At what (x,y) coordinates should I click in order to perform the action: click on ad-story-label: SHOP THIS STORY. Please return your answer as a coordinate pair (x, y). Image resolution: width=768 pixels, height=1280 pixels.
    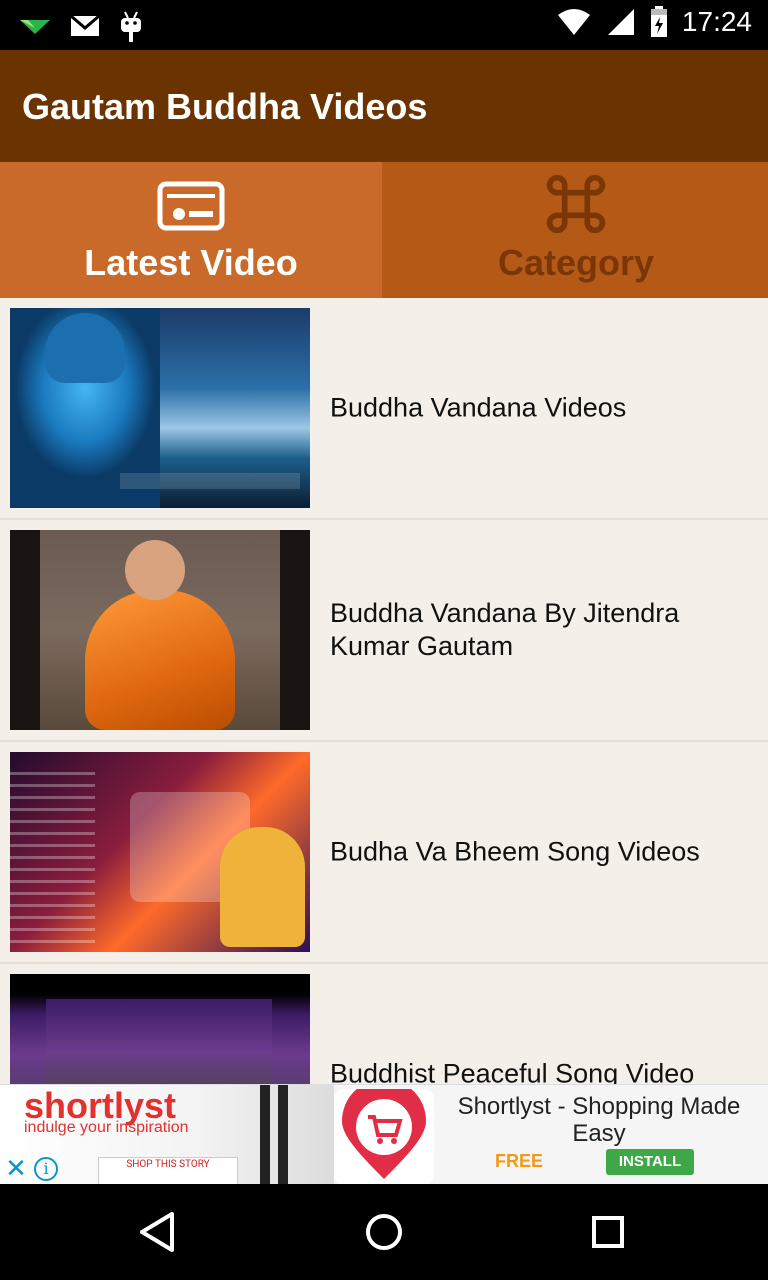
    Looking at the image, I should click on (168, 1171).